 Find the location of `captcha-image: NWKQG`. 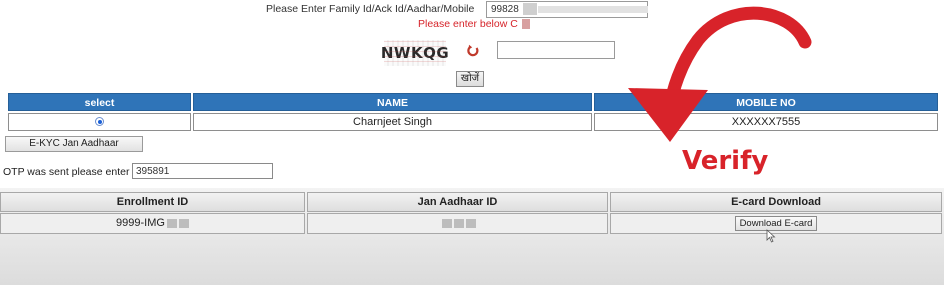

captcha-image: NWKQG is located at coordinates (415, 53).